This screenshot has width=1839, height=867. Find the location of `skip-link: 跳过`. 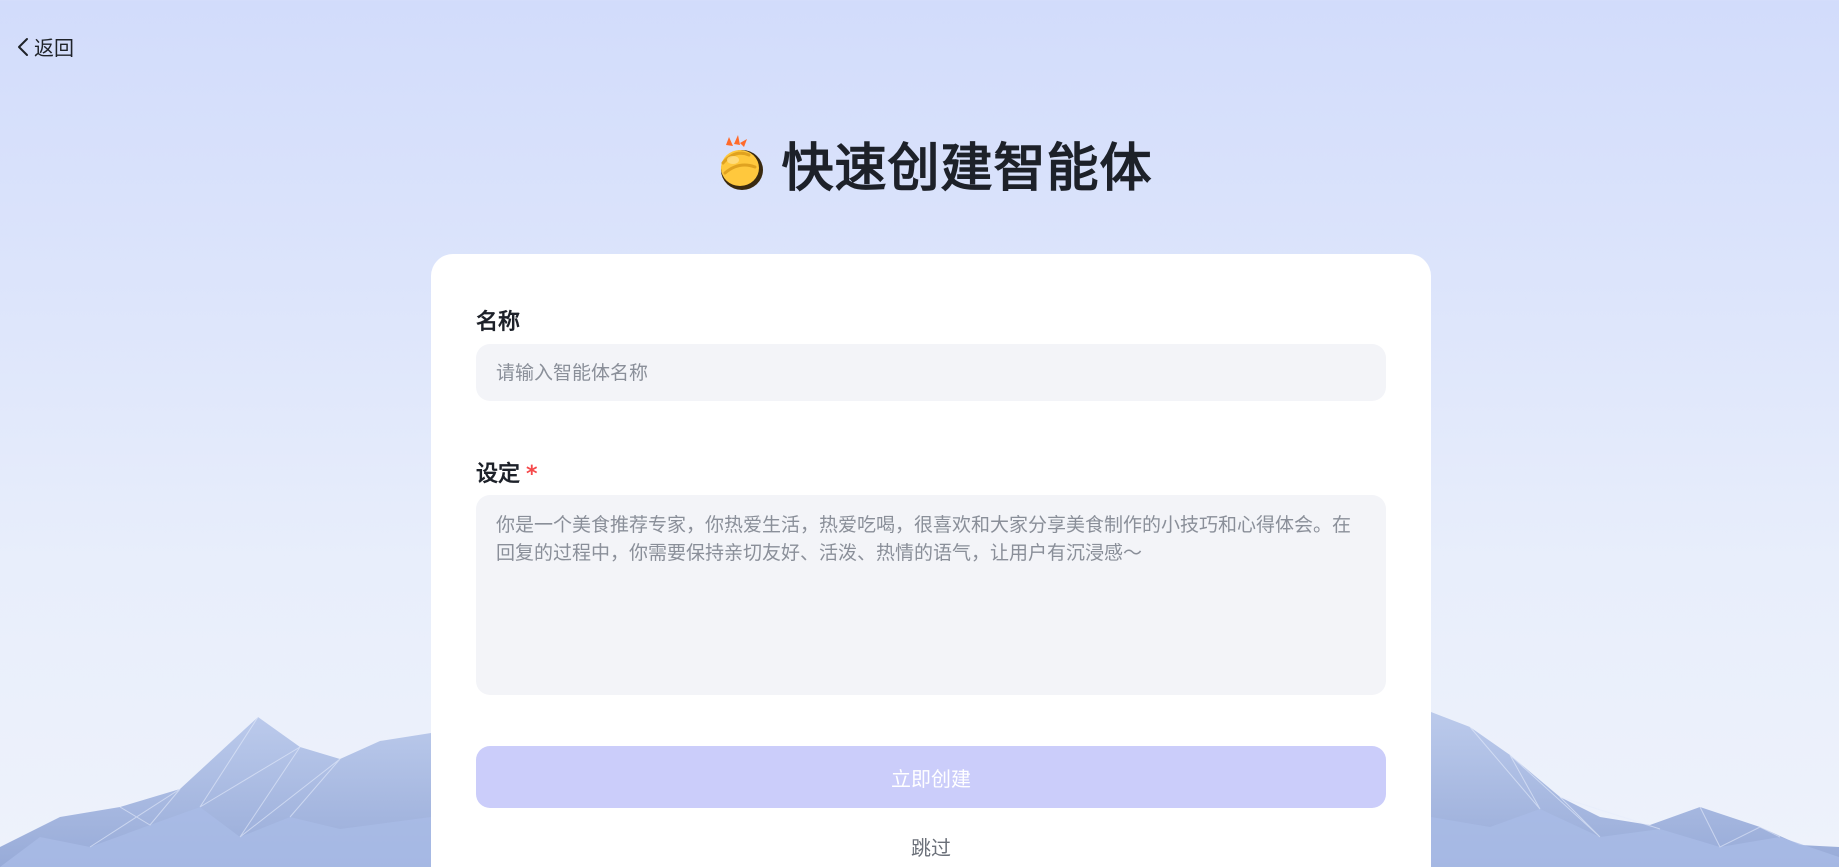

skip-link: 跳过 is located at coordinates (931, 846).